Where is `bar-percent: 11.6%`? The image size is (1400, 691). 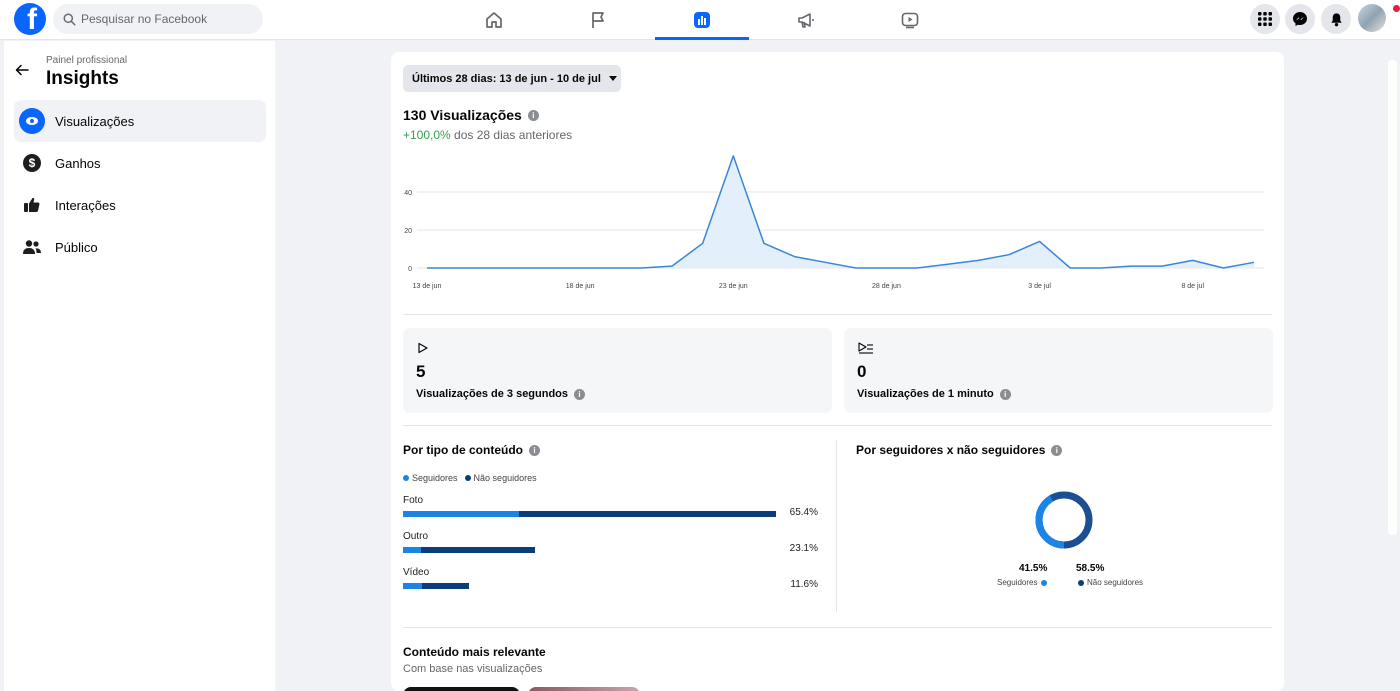 bar-percent: 11.6% is located at coordinates (804, 584).